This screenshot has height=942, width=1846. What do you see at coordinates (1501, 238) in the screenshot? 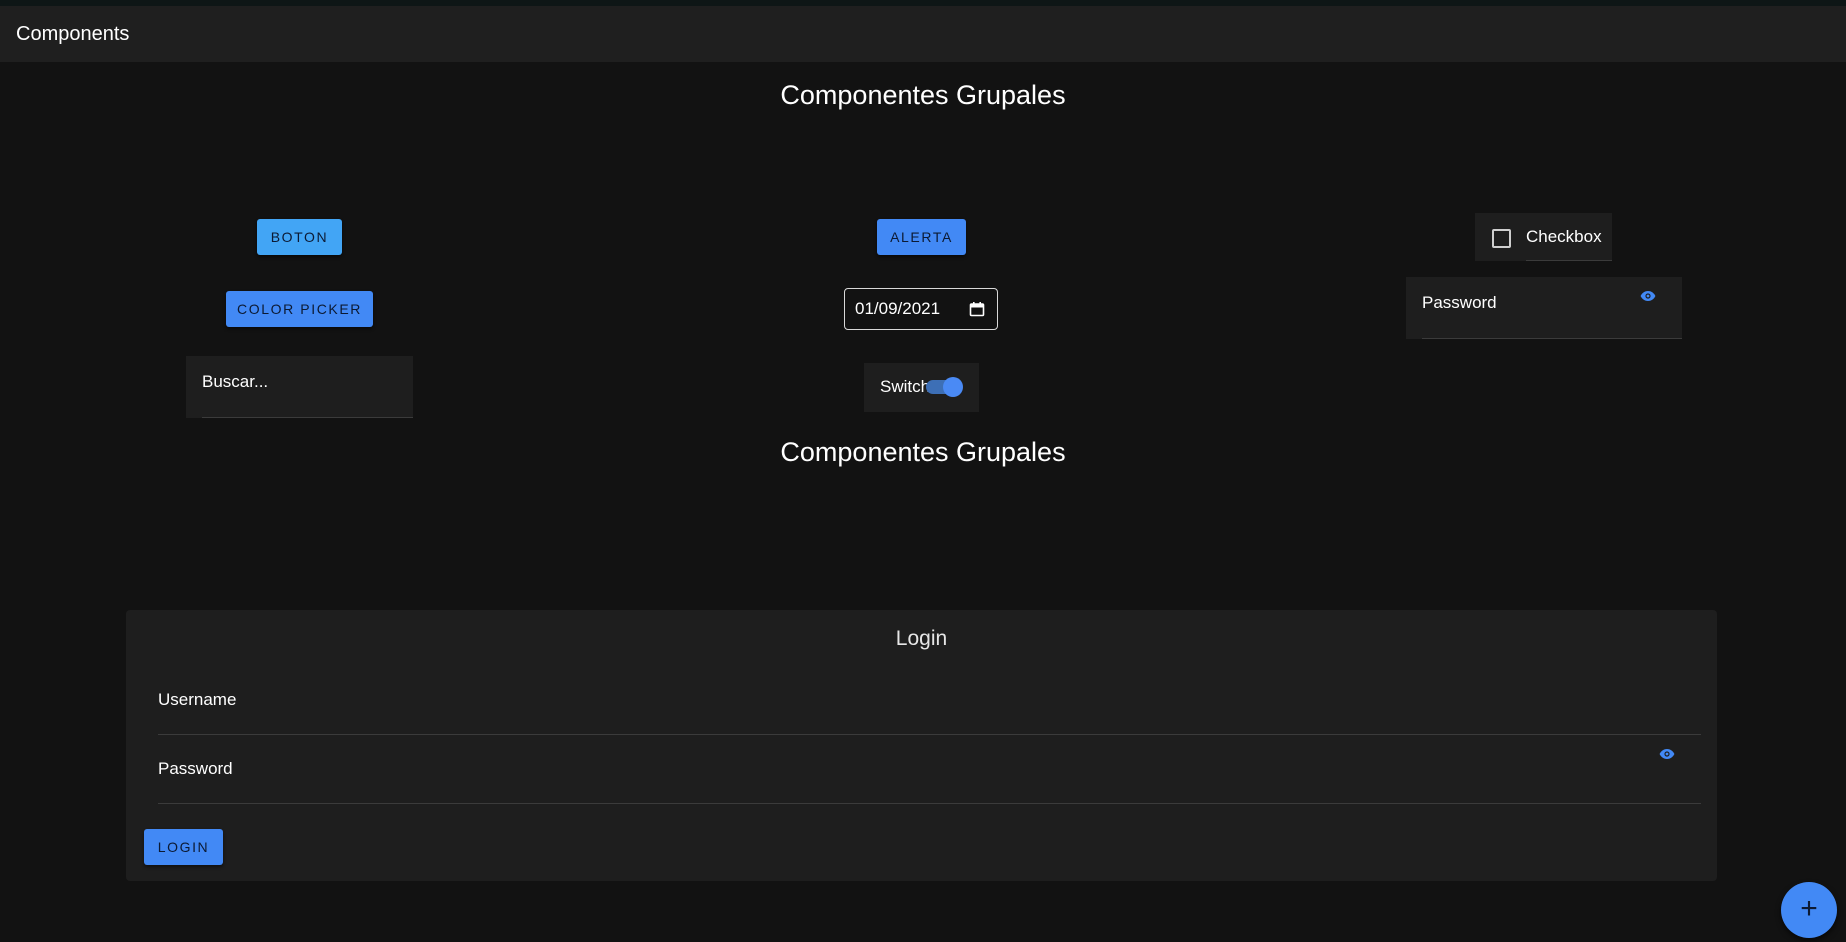
I see `checkbox` at bounding box center [1501, 238].